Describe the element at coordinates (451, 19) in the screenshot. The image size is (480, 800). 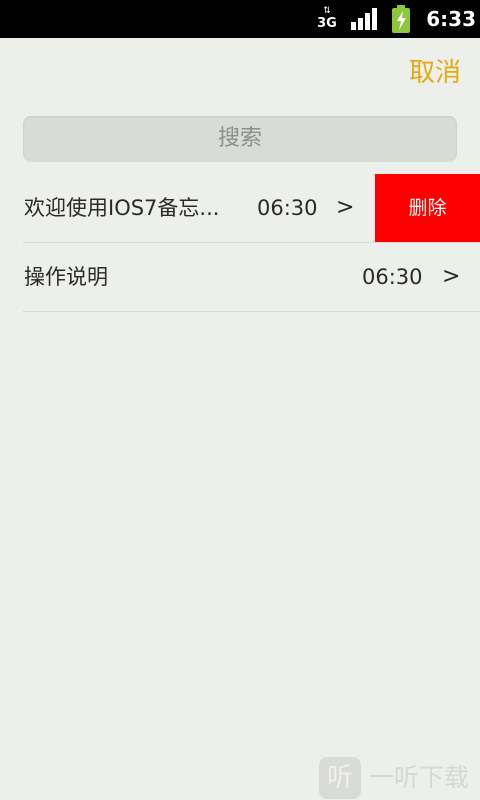
I see `status-time: 6:33` at that location.